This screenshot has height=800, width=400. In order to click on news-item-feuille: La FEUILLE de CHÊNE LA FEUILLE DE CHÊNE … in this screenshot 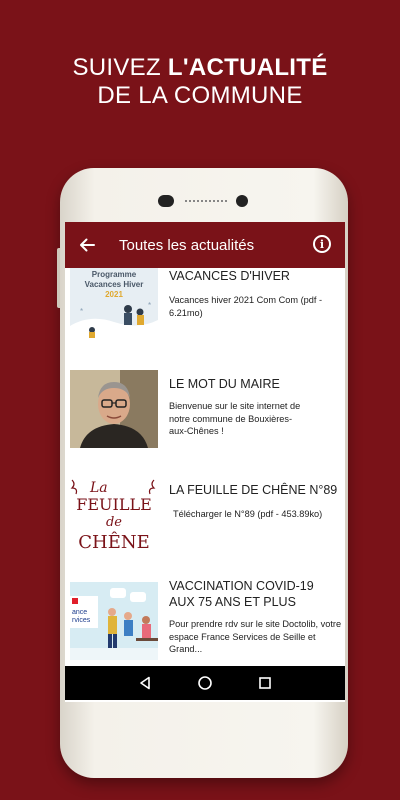, I will do `click(205, 524)`.